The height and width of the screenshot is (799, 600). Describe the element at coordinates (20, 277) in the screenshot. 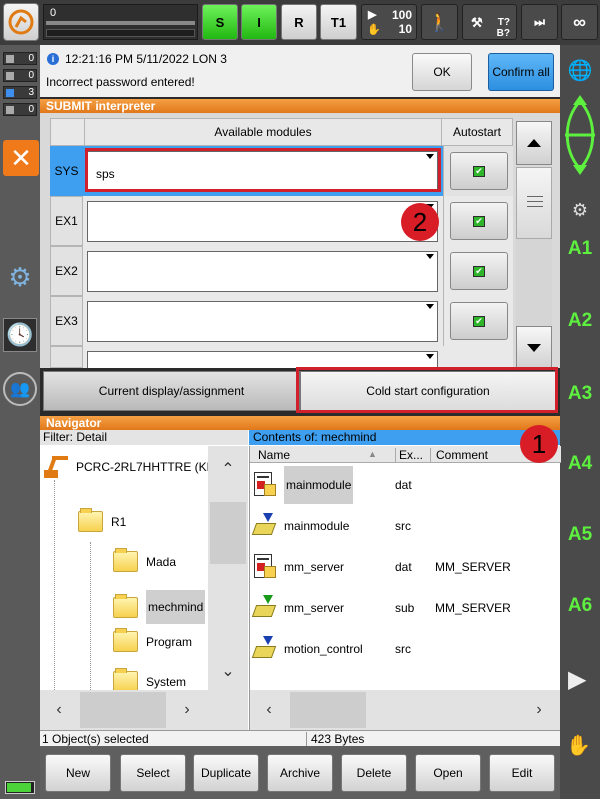

I see `settings-button: ⚙` at that location.